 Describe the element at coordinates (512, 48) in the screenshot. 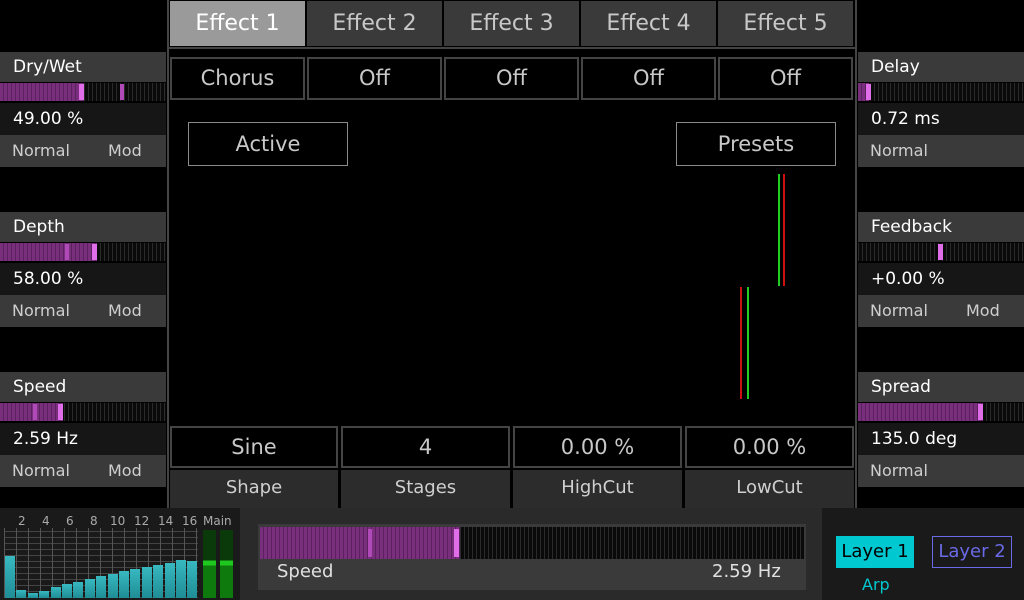

I see `tab-divider` at that location.